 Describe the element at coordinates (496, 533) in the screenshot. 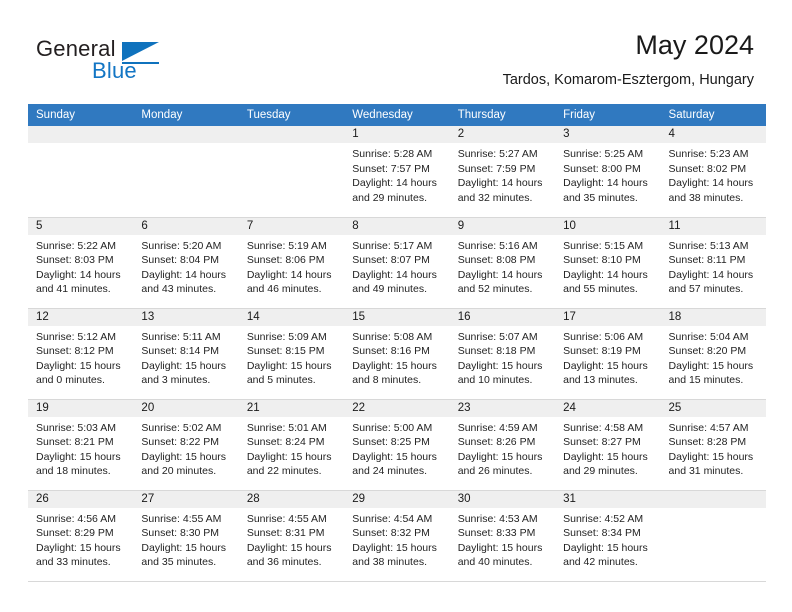

I see `sunset-text: Sunset: 8:33 PM` at that location.